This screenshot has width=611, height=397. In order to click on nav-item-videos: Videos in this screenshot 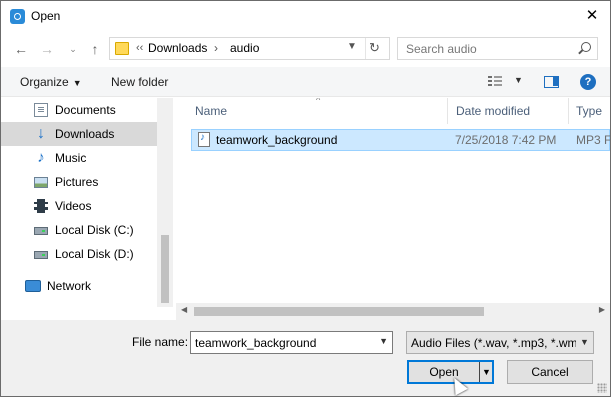, I will do `click(79, 206)`.